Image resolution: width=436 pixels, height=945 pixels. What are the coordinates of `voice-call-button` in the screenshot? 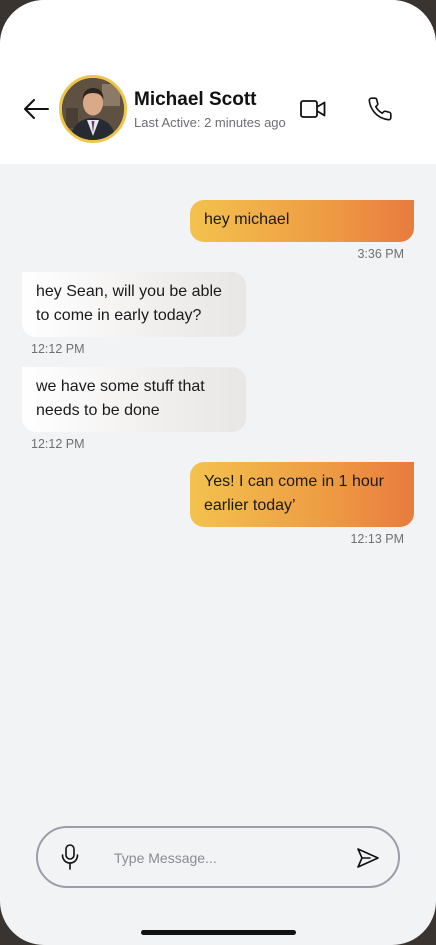 It's located at (380, 109).